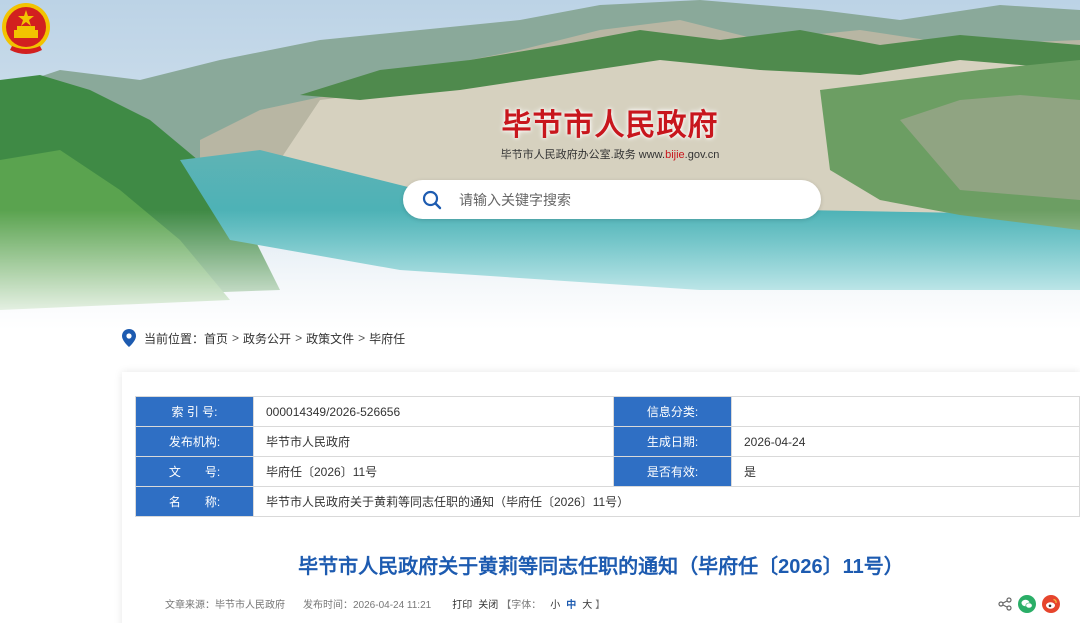 This screenshot has height=623, width=1080. Describe the element at coordinates (1005, 604) in the screenshot. I see `share-icon` at that location.